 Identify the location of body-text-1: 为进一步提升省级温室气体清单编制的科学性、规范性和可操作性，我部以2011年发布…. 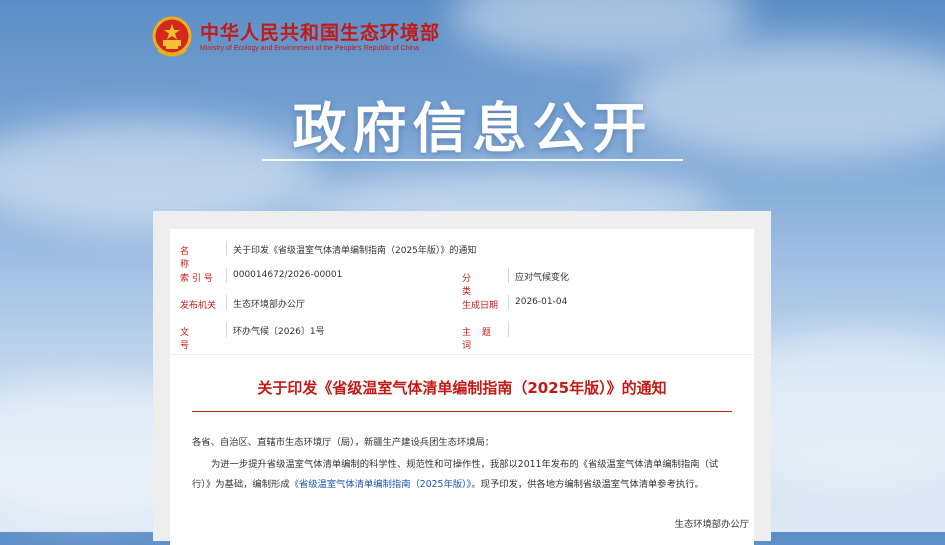
(446, 464).